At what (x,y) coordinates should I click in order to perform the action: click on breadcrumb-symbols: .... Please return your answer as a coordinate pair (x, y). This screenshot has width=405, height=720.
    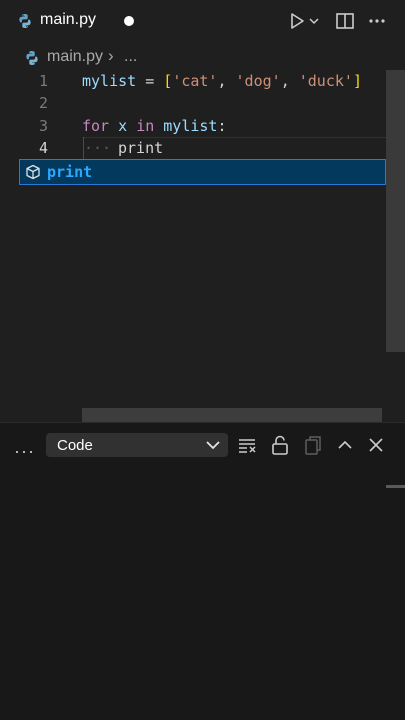
    Looking at the image, I should click on (130, 57).